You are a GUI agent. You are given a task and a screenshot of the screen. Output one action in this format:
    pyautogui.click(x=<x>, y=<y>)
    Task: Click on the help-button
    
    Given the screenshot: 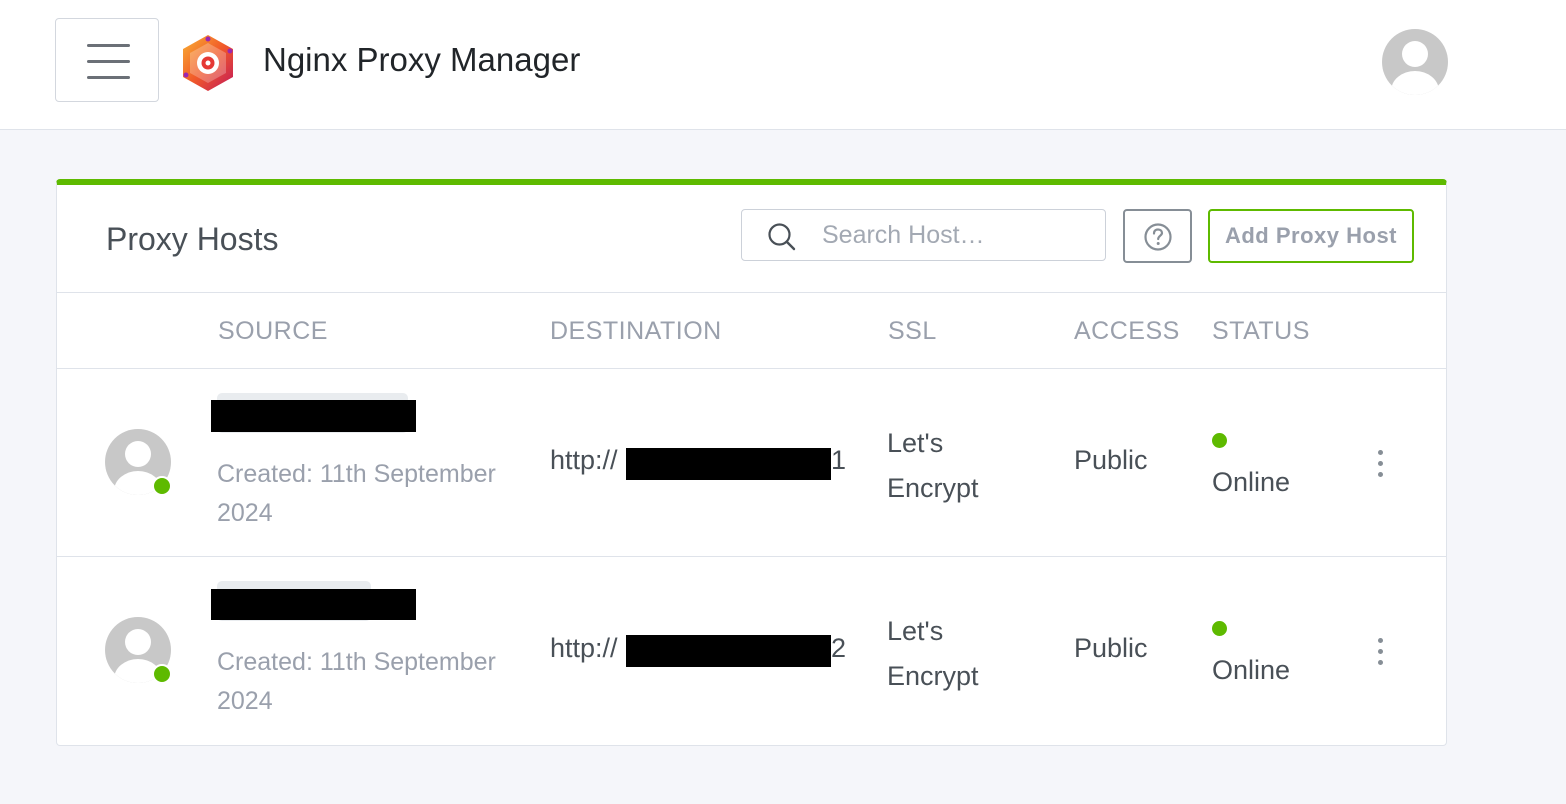 What is the action you would take?
    pyautogui.click(x=1157, y=236)
    